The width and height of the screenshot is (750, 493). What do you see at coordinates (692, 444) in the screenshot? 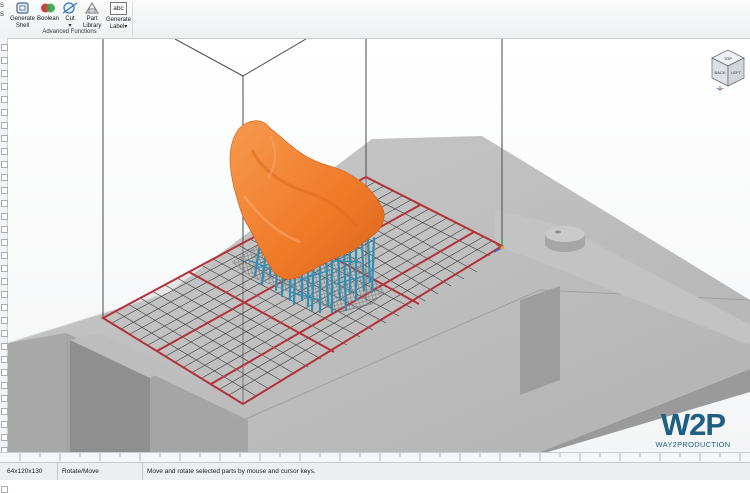
I see `logo-tagline: WAY2PRODUCTION` at bounding box center [692, 444].